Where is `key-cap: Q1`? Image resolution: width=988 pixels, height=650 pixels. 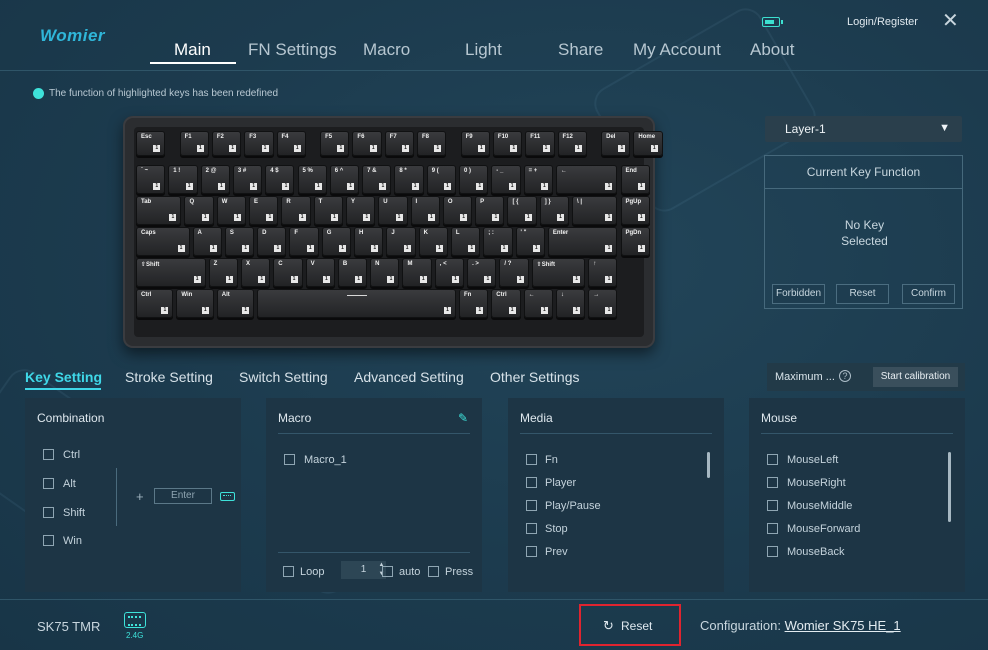 key-cap: Q1 is located at coordinates (199, 210).